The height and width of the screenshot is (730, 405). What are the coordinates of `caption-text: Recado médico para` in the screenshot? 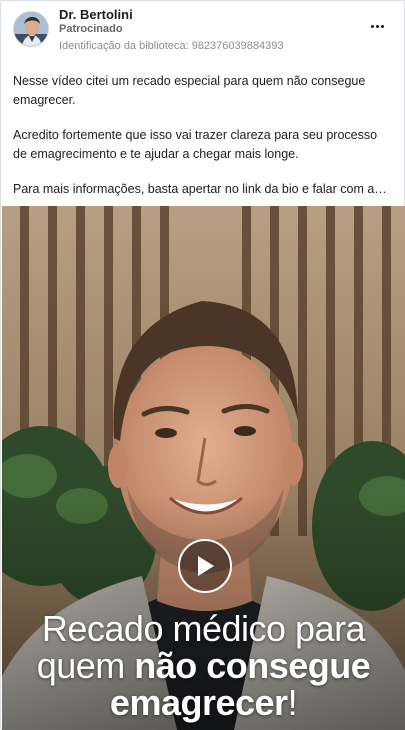 It's located at (203, 628).